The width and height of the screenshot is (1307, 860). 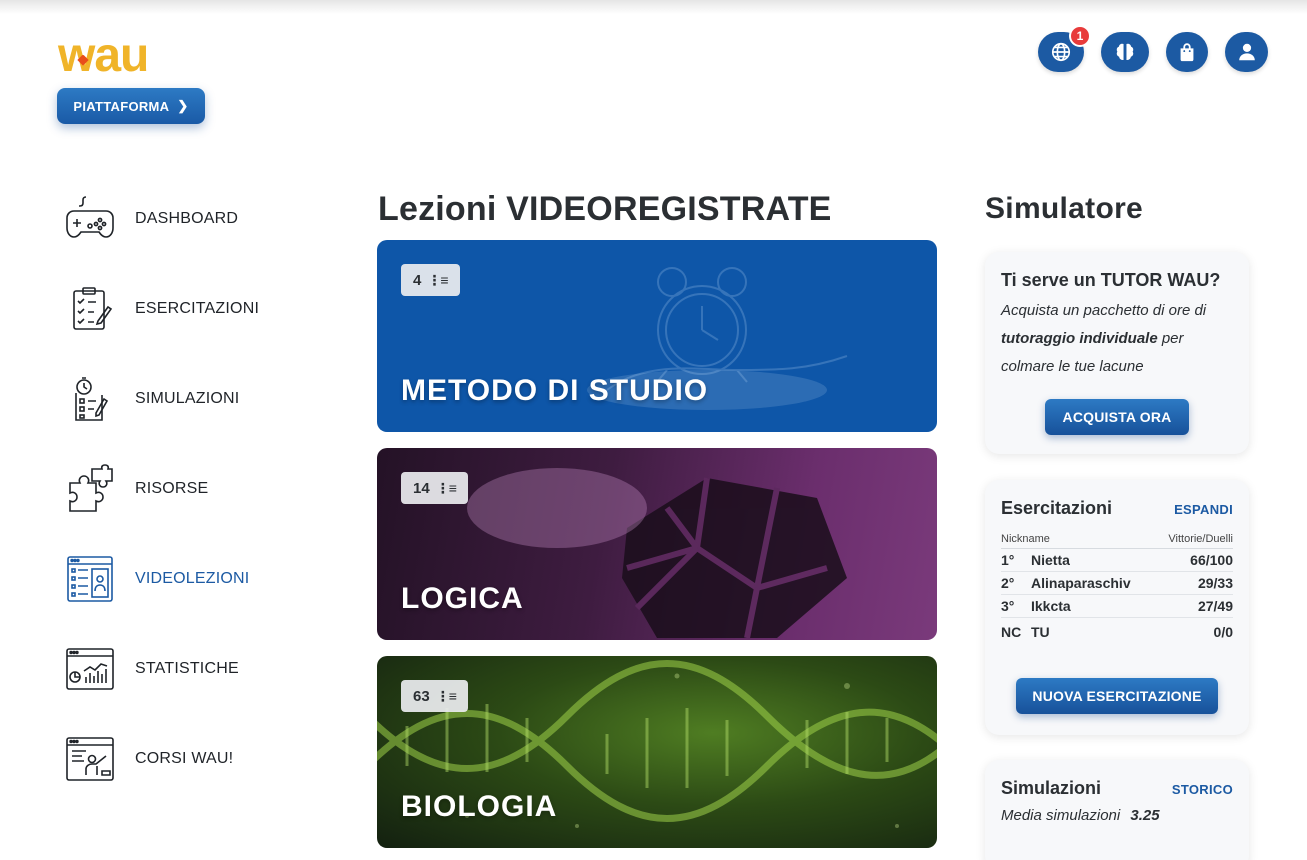 I want to click on sidebar-item-label: CORSI WAU!, so click(x=184, y=758).